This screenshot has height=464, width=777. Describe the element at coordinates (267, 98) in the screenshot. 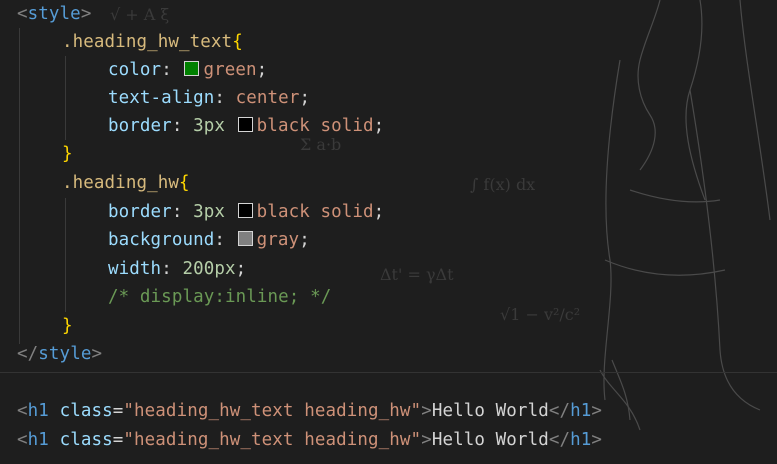

I see `css-value: center` at that location.